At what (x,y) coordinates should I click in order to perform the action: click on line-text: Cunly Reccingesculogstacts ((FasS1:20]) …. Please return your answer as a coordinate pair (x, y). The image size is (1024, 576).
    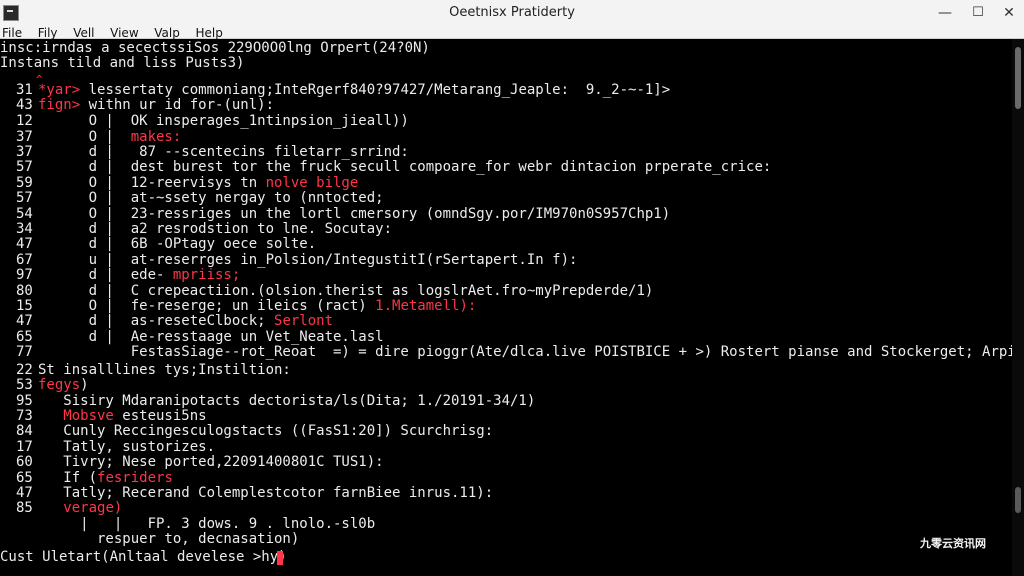
    Looking at the image, I should click on (265, 431).